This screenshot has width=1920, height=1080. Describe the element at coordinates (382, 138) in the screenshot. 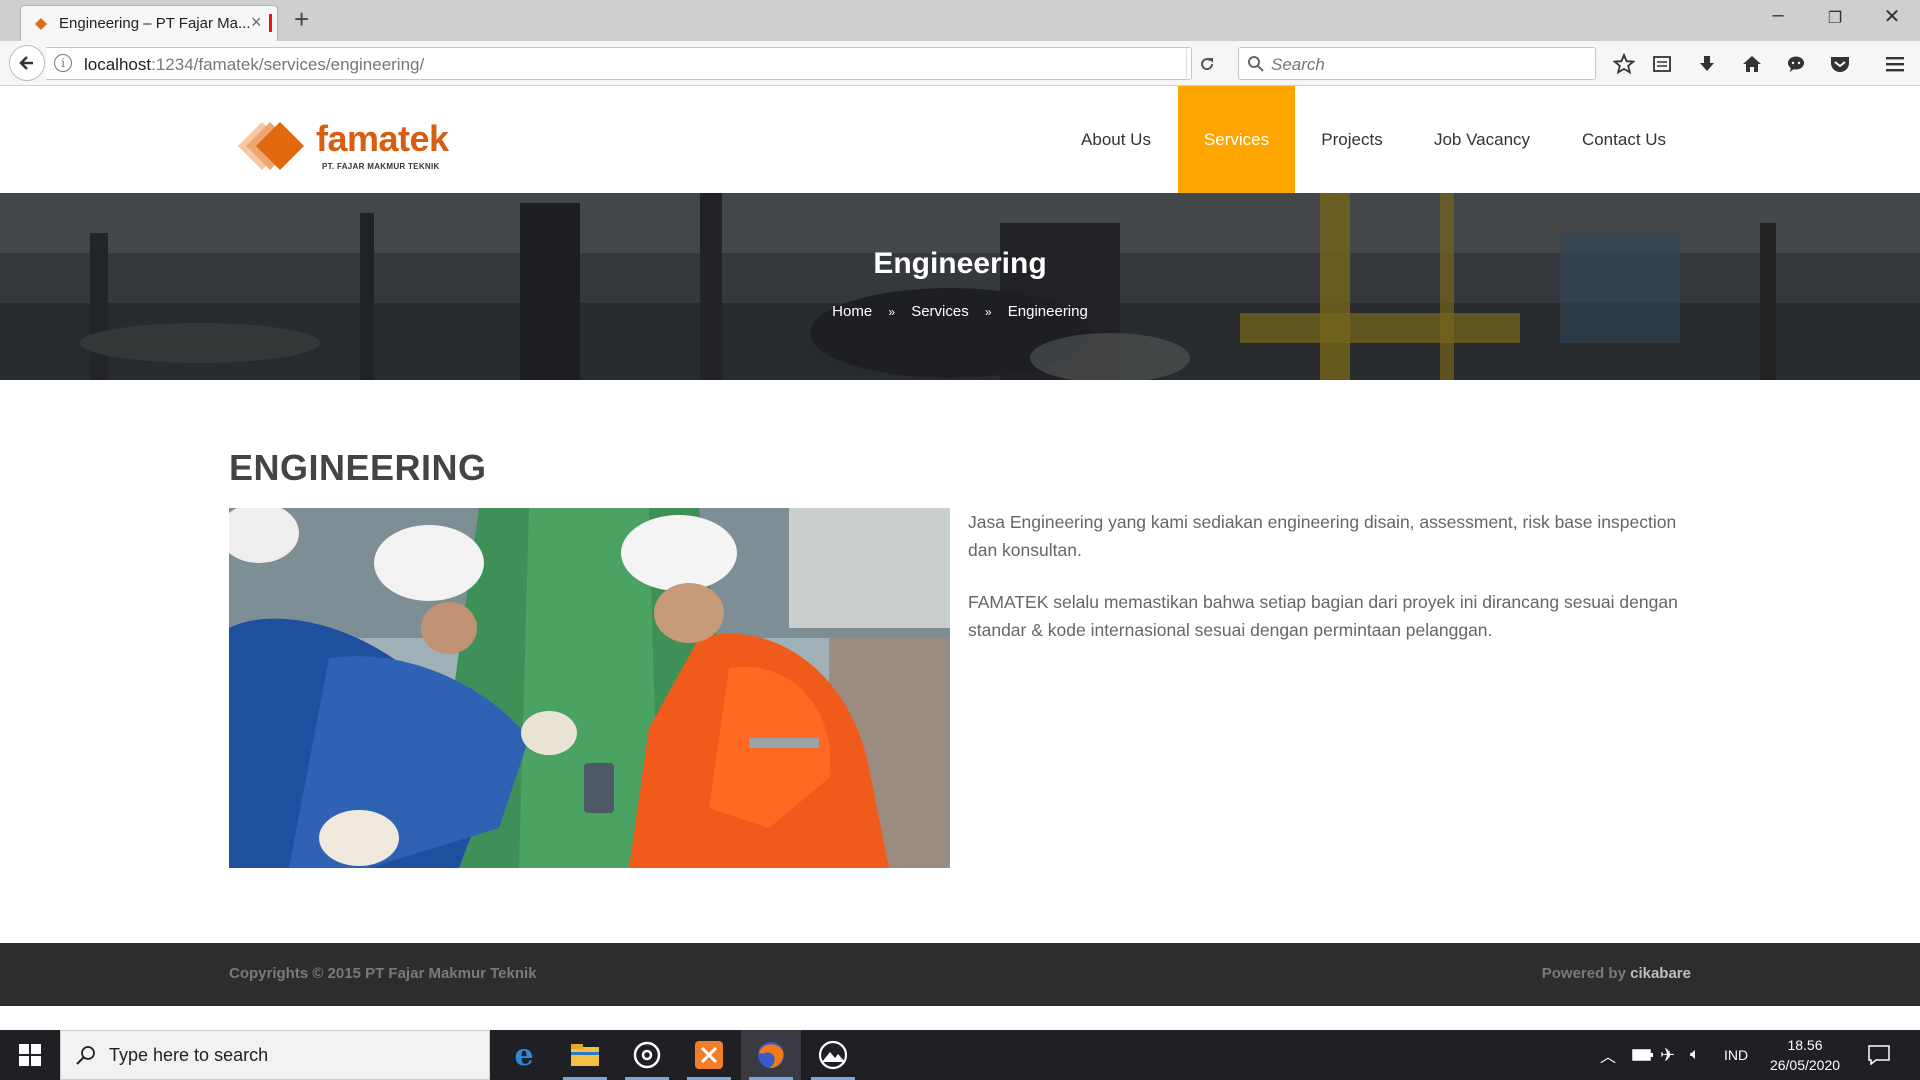

I see `logo-wordmark: famatek` at that location.